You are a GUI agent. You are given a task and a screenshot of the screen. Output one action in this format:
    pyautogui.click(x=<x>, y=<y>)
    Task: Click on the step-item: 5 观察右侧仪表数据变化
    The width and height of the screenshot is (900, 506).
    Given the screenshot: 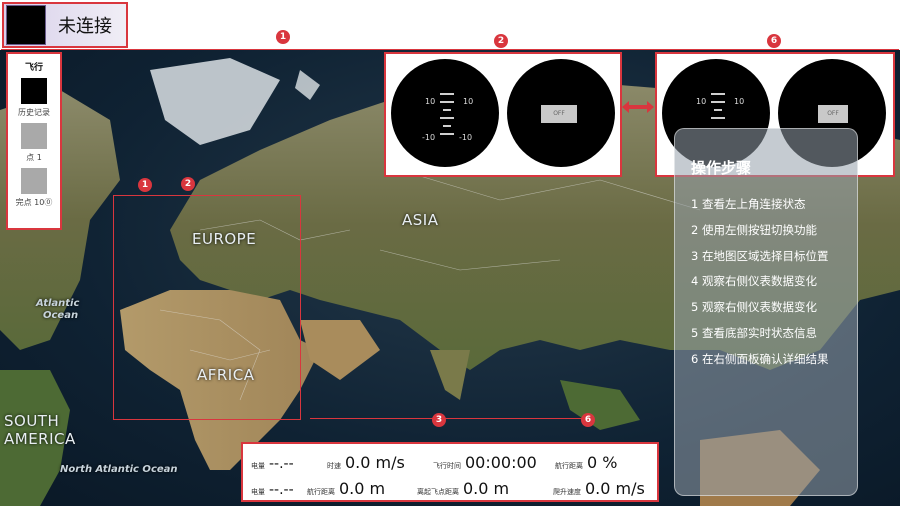 What is the action you would take?
    pyautogui.click(x=754, y=307)
    